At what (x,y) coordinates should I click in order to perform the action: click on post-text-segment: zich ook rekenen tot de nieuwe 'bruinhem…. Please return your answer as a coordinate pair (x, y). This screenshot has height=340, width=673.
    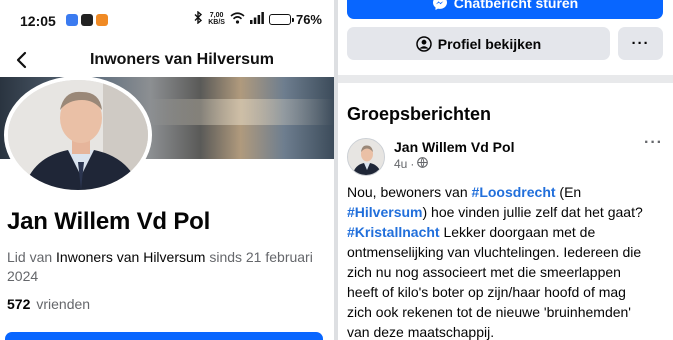
    Looking at the image, I should click on (489, 312).